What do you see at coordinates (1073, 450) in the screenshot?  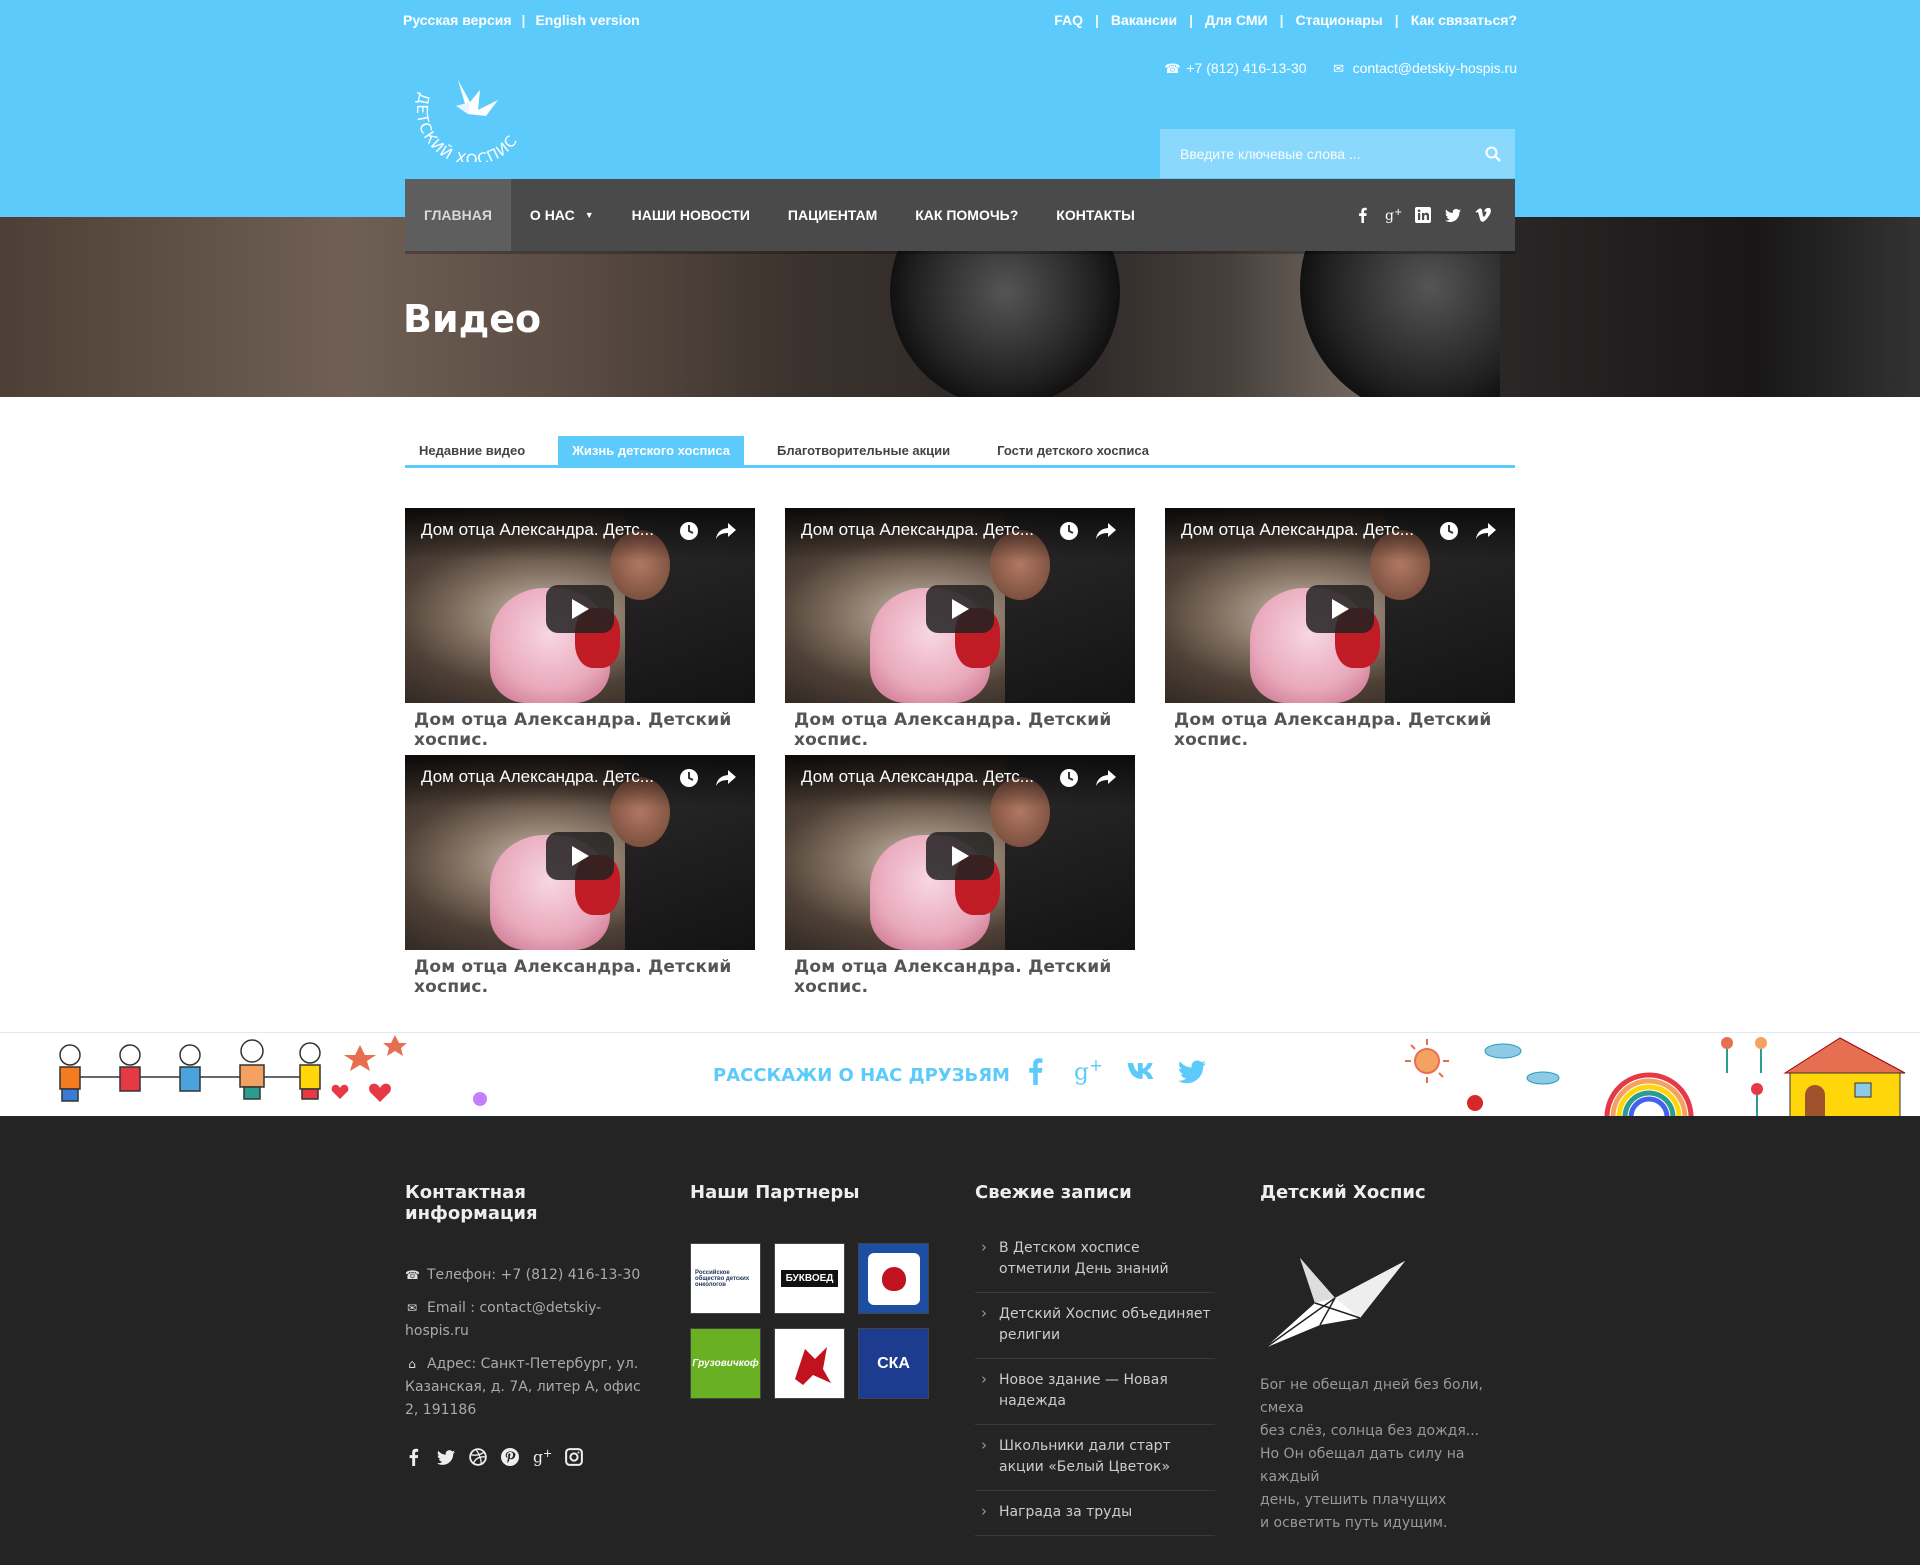 I see `tab-hospice-guests: Гости детского хосписа` at bounding box center [1073, 450].